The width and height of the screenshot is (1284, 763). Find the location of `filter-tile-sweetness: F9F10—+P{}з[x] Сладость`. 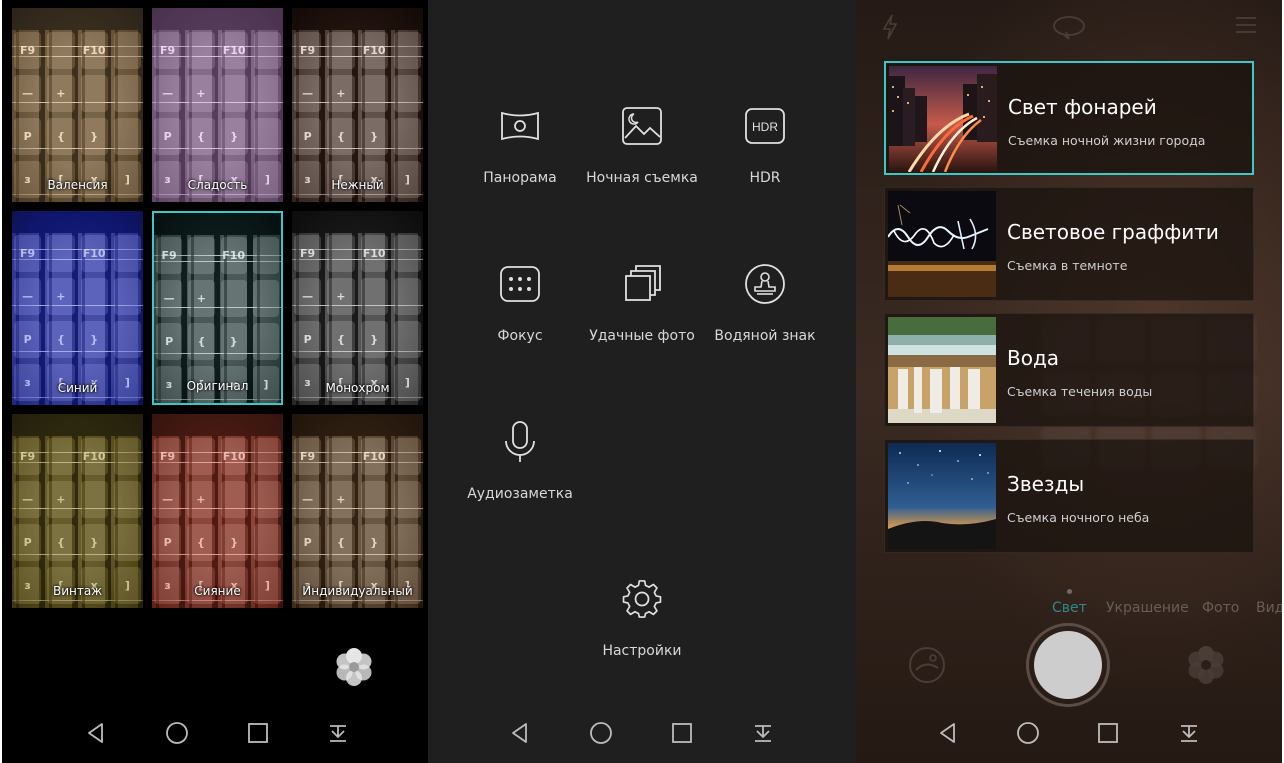

filter-tile-sweetness: F9F10—+P{}з[x] Сладость is located at coordinates (217, 105).